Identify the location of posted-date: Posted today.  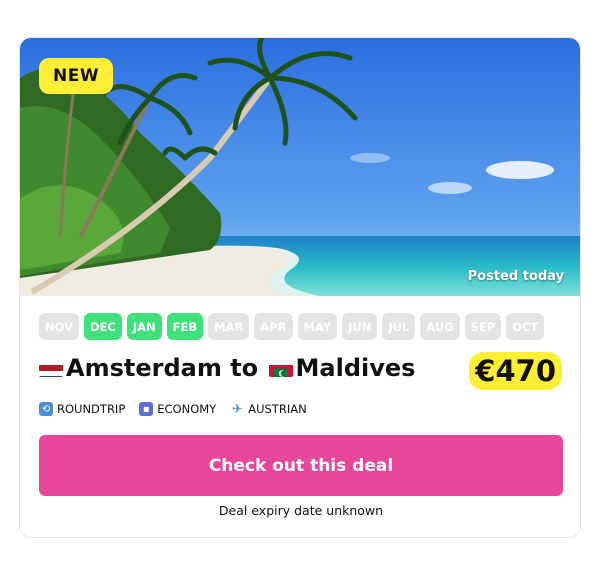
(515, 276).